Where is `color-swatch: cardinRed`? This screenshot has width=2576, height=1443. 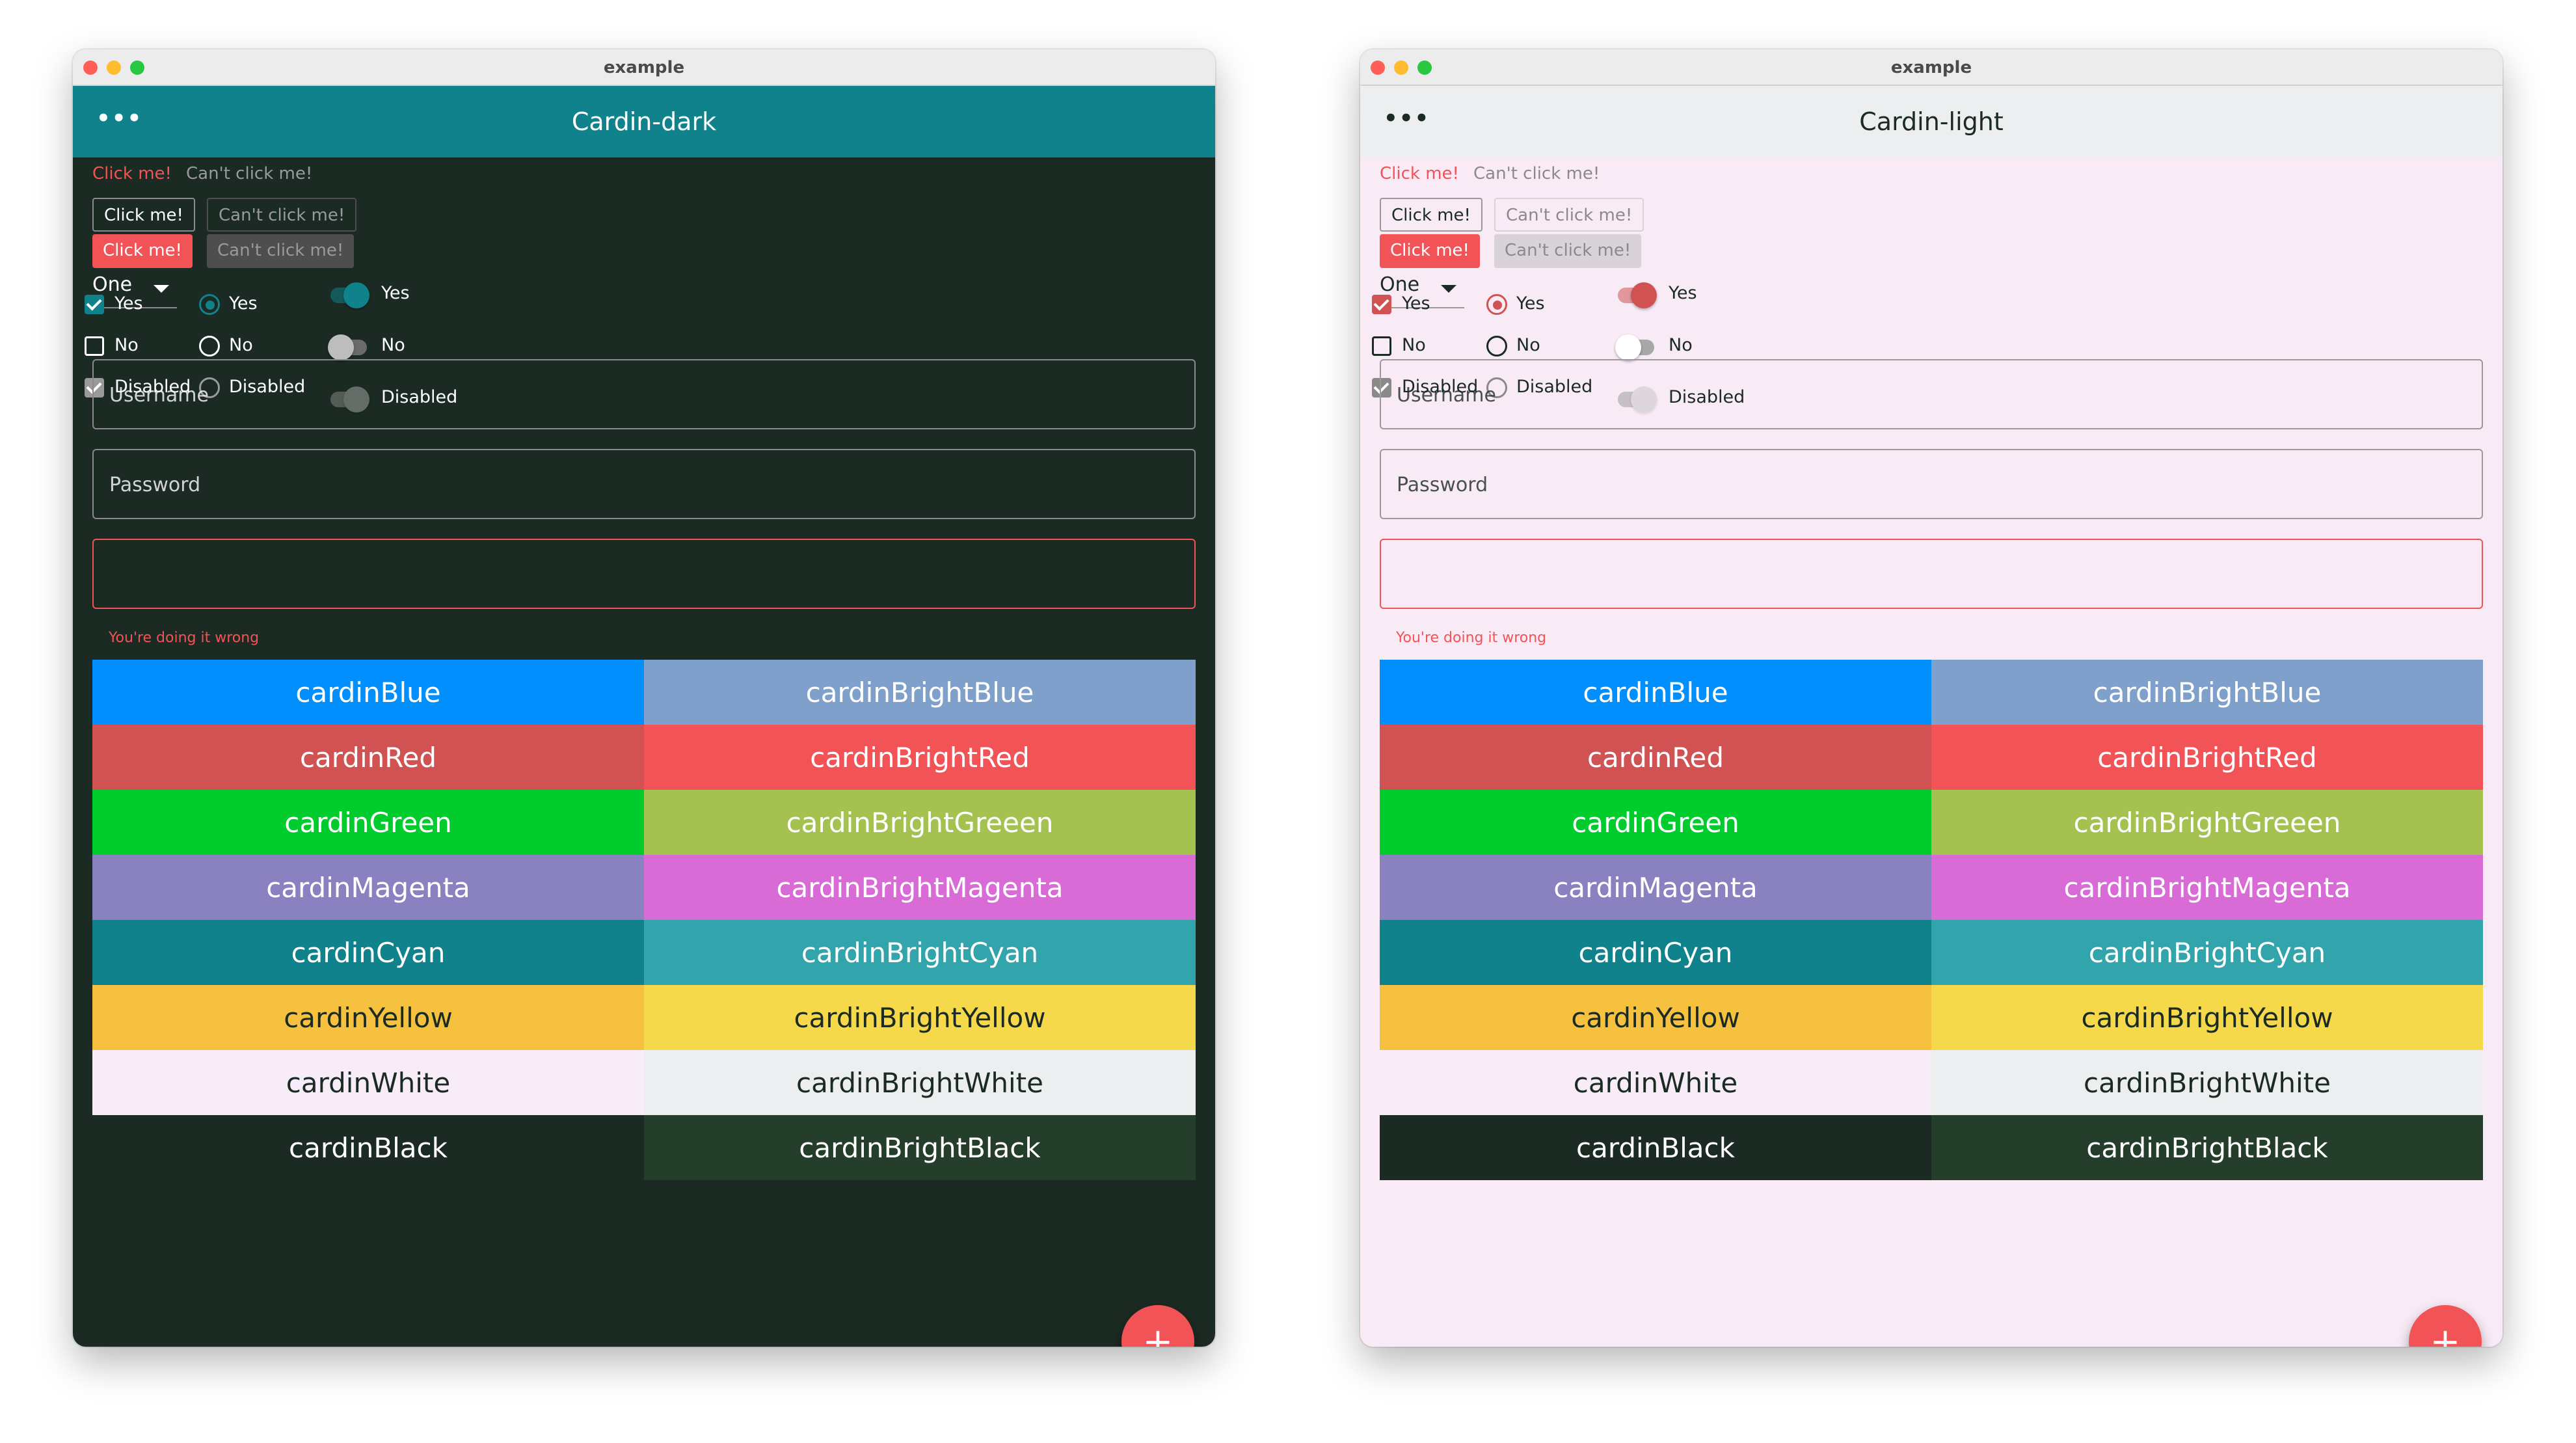 color-swatch: cardinRed is located at coordinates (368, 758).